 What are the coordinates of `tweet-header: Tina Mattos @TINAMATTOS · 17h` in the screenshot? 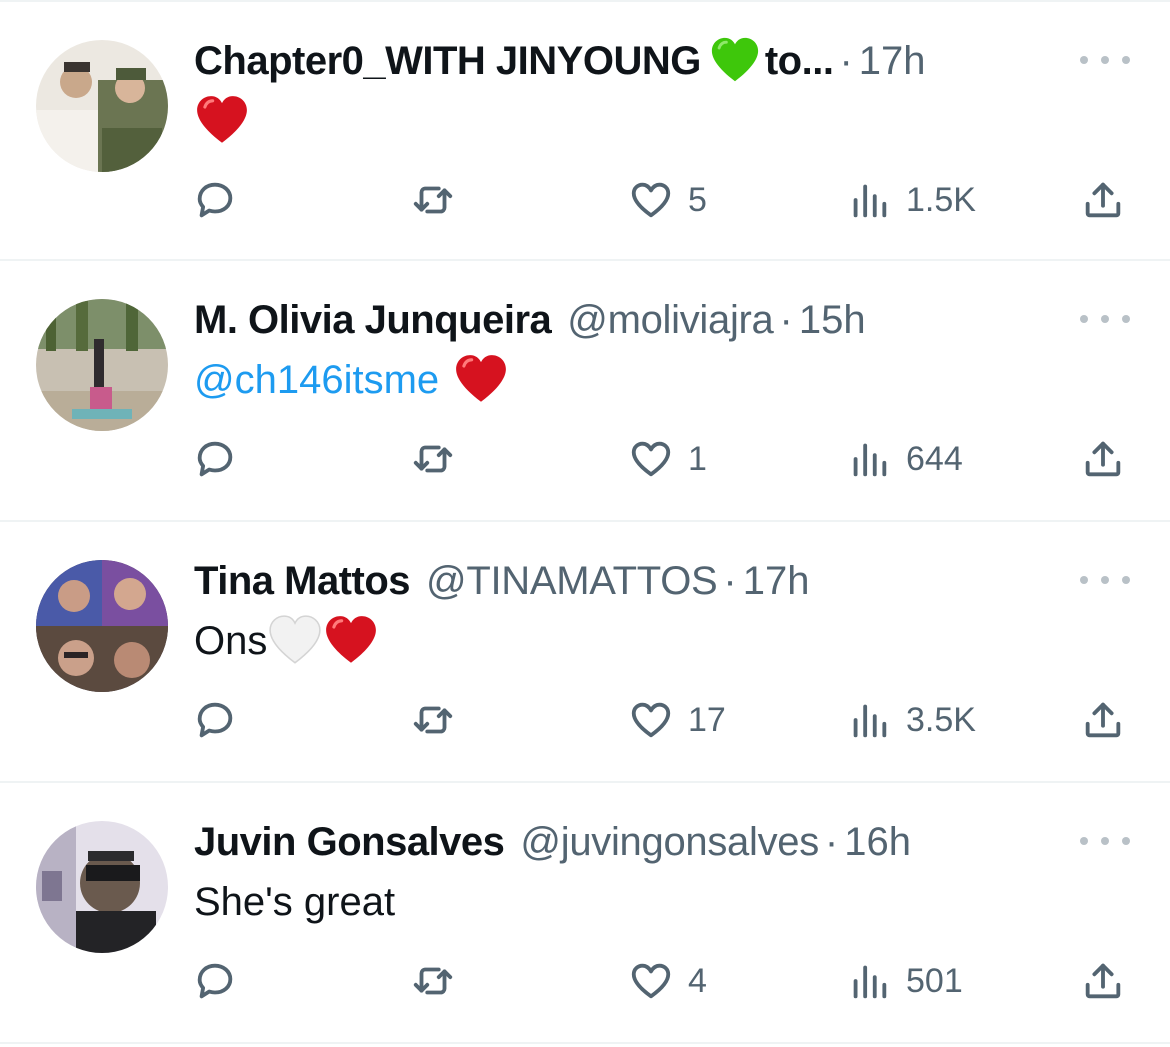 It's located at (634, 581).